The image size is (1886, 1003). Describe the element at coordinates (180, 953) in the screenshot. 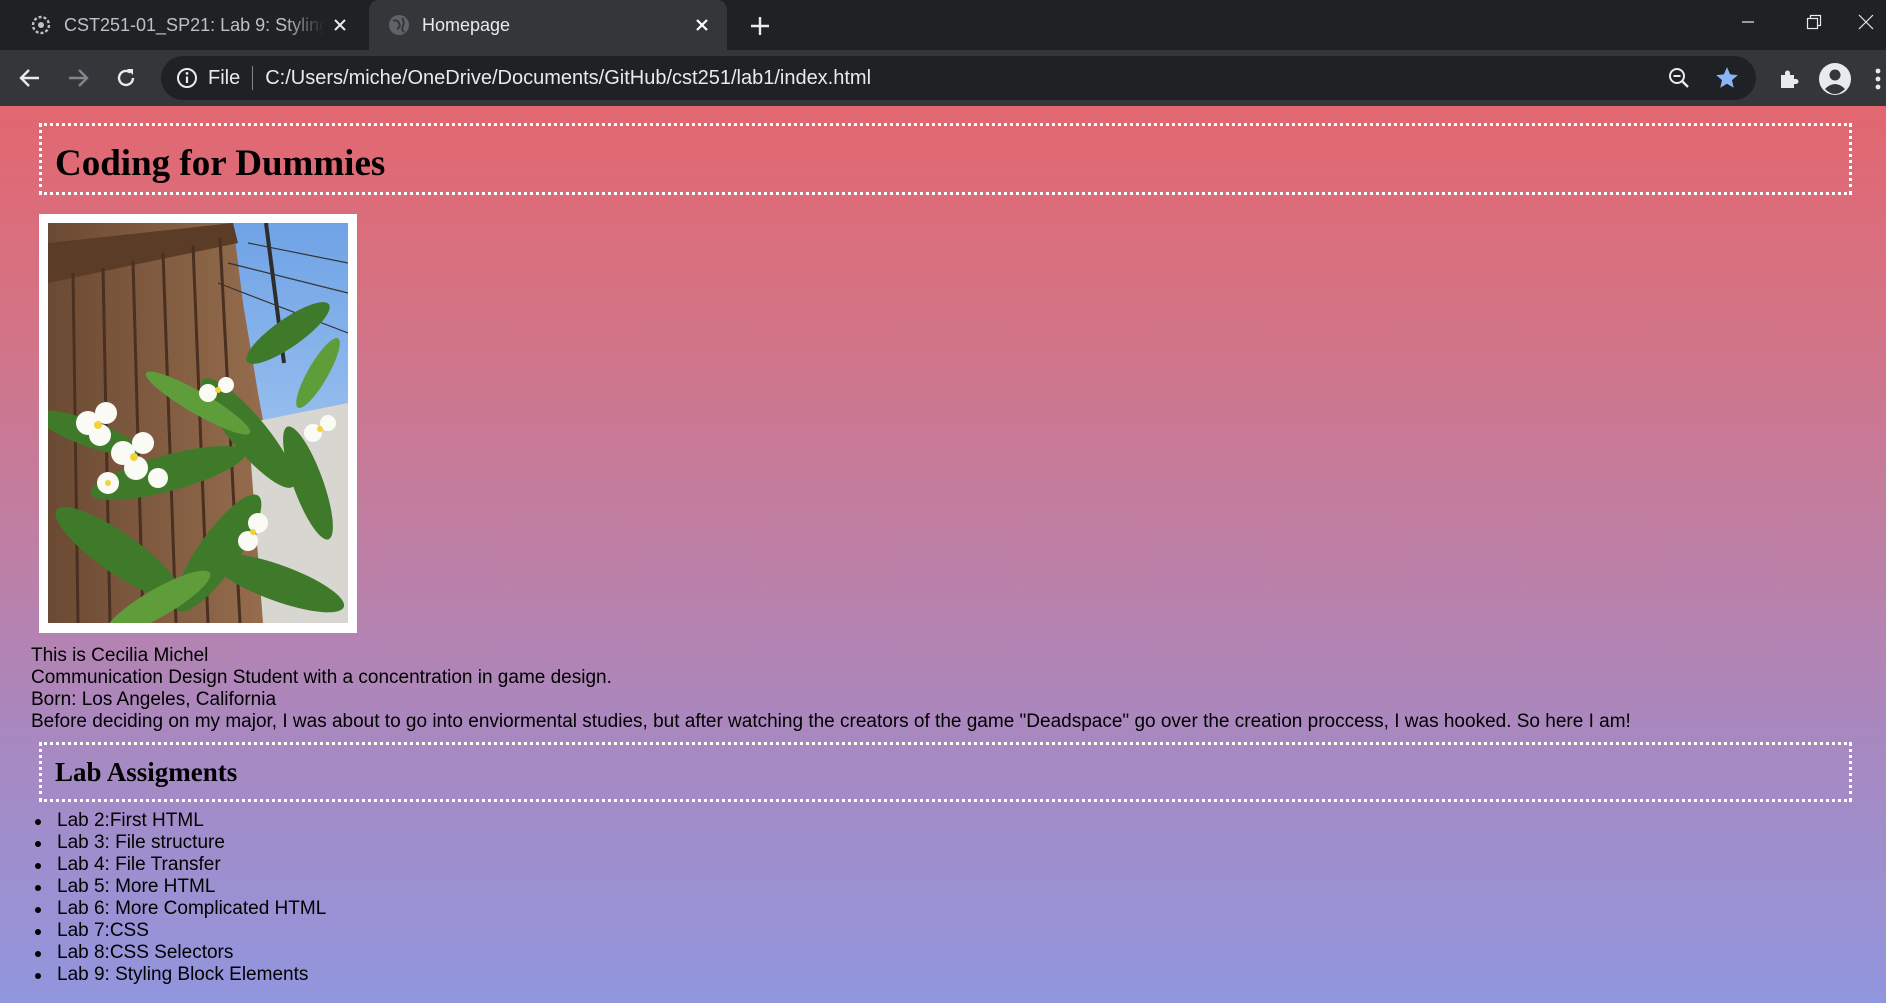

I see `list-item: Lab 8:CSS Selectors` at that location.